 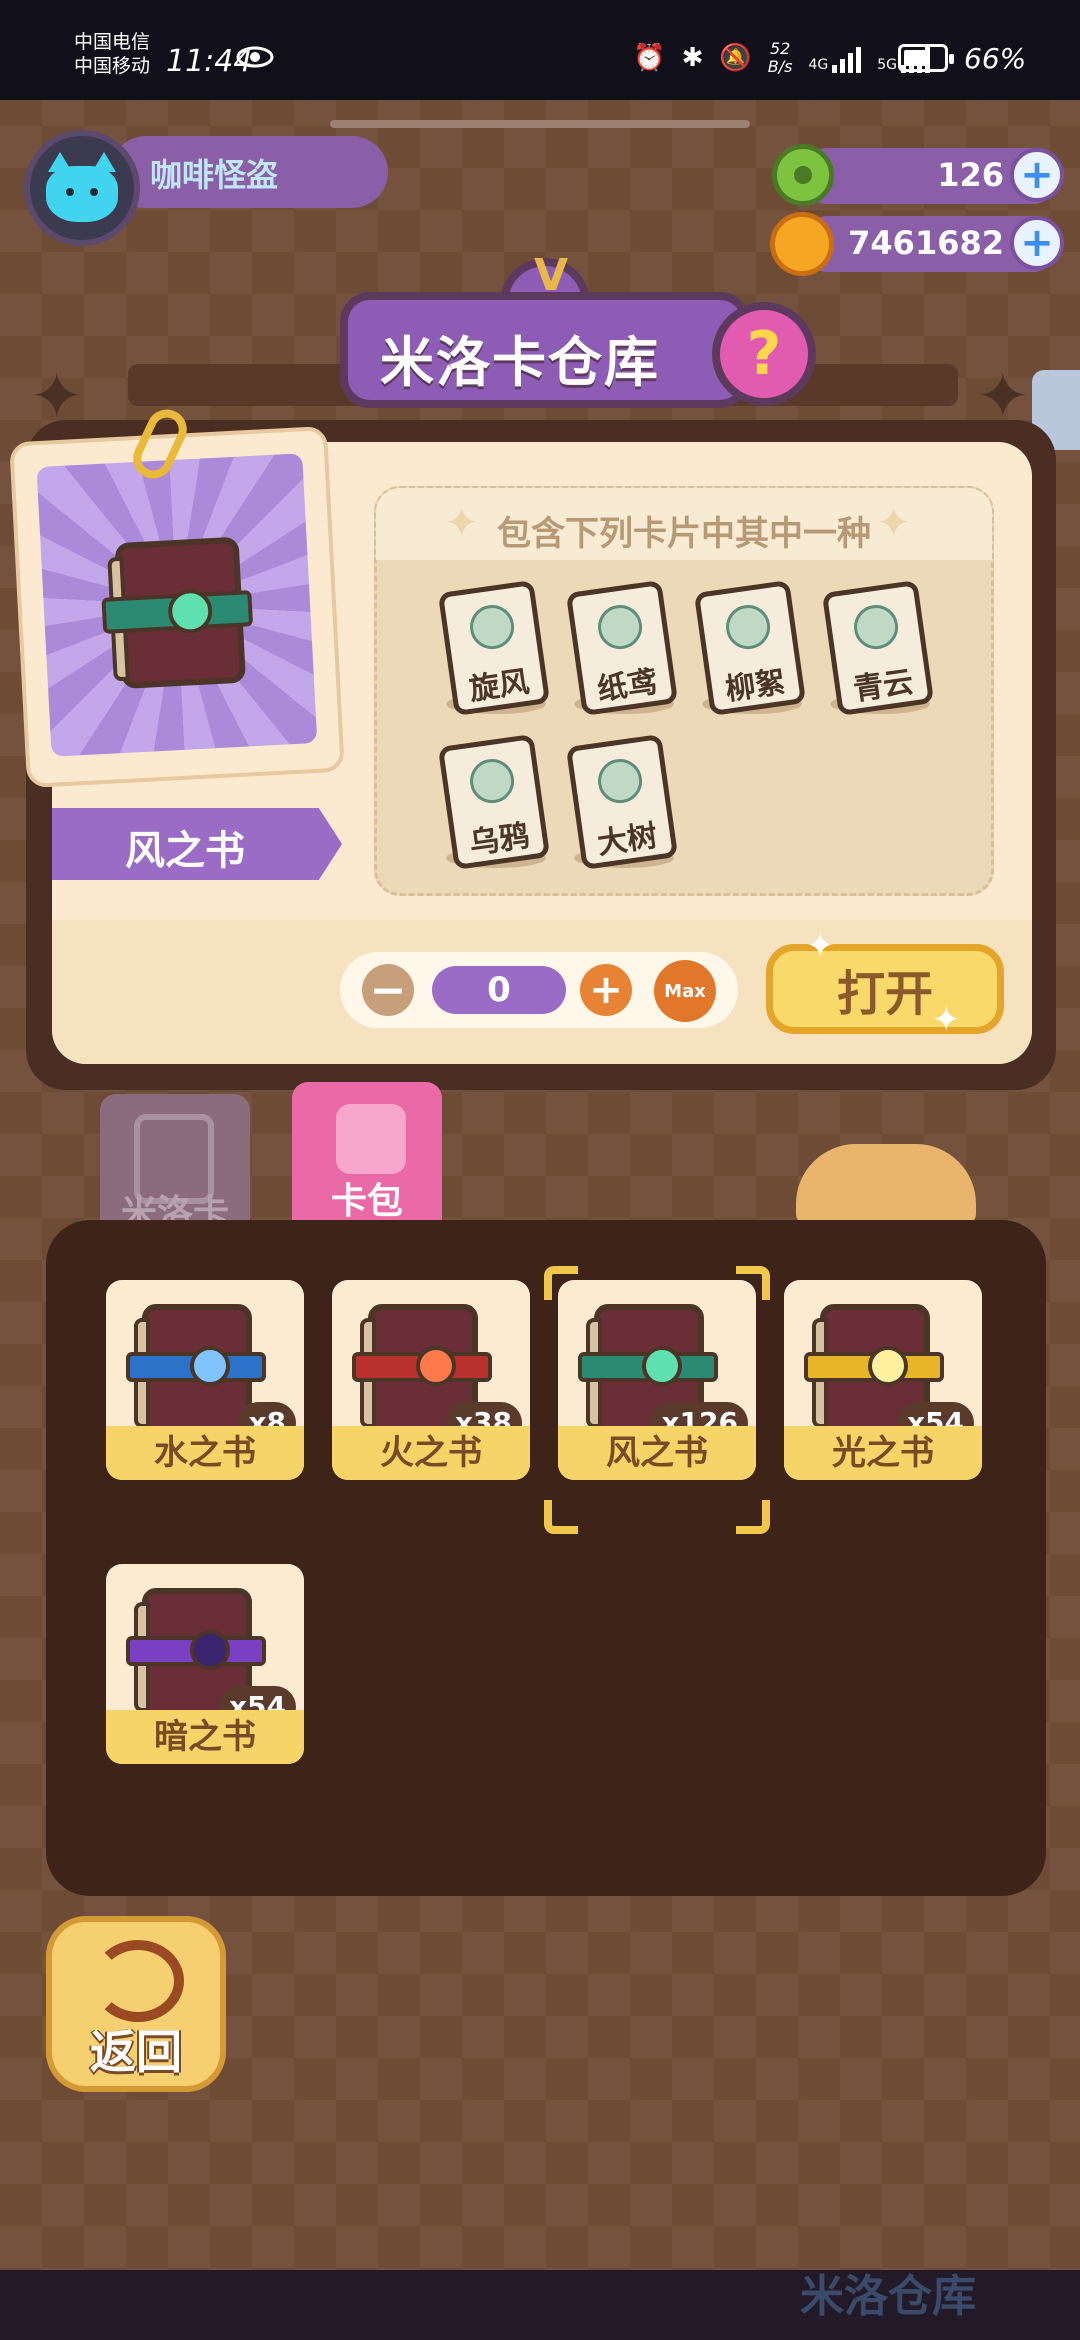 I want to click on back-label: 返回, so click(x=136, y=2052).